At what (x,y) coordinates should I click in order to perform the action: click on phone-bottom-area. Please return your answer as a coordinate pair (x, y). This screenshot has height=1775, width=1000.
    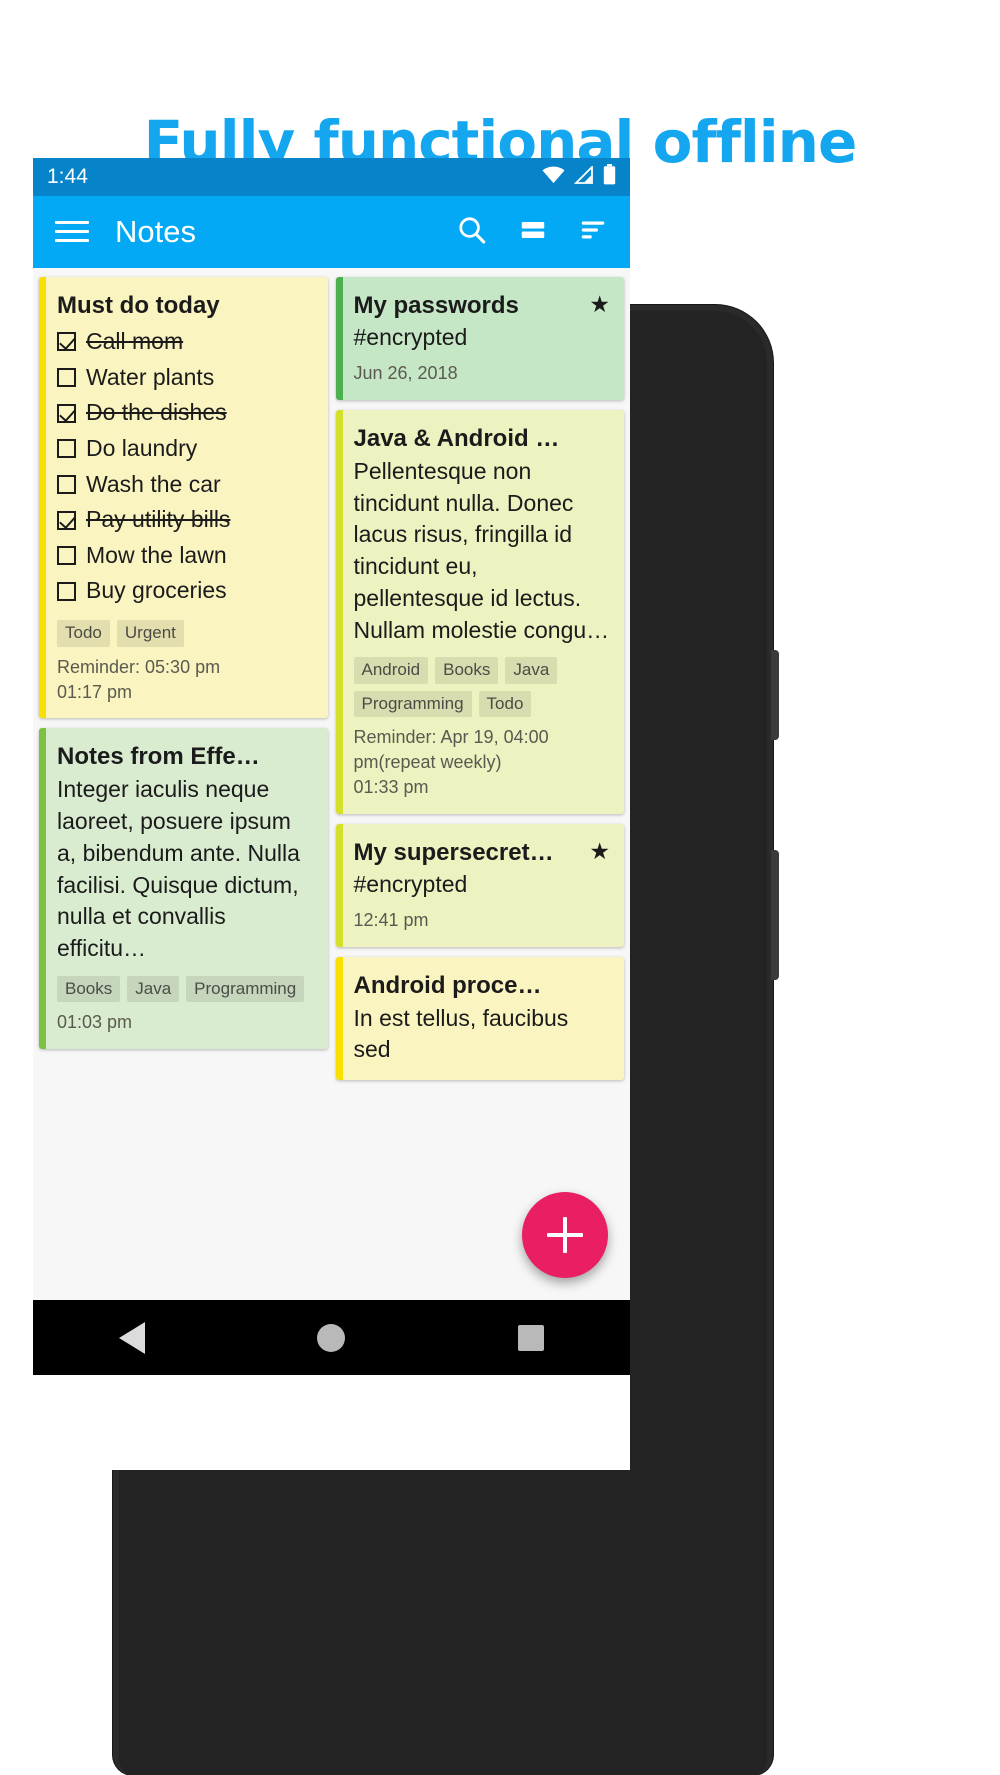
    Looking at the image, I should click on (331, 1422).